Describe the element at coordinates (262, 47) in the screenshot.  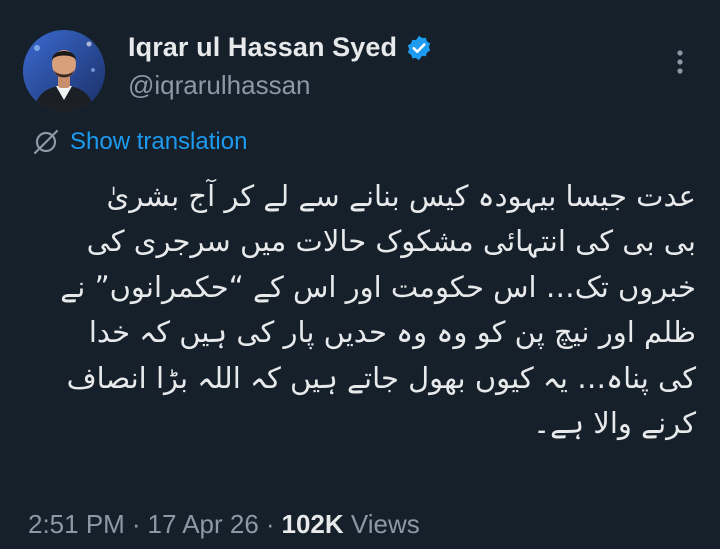
I see `author-display-name: Iqrar ul Hassan Syed` at that location.